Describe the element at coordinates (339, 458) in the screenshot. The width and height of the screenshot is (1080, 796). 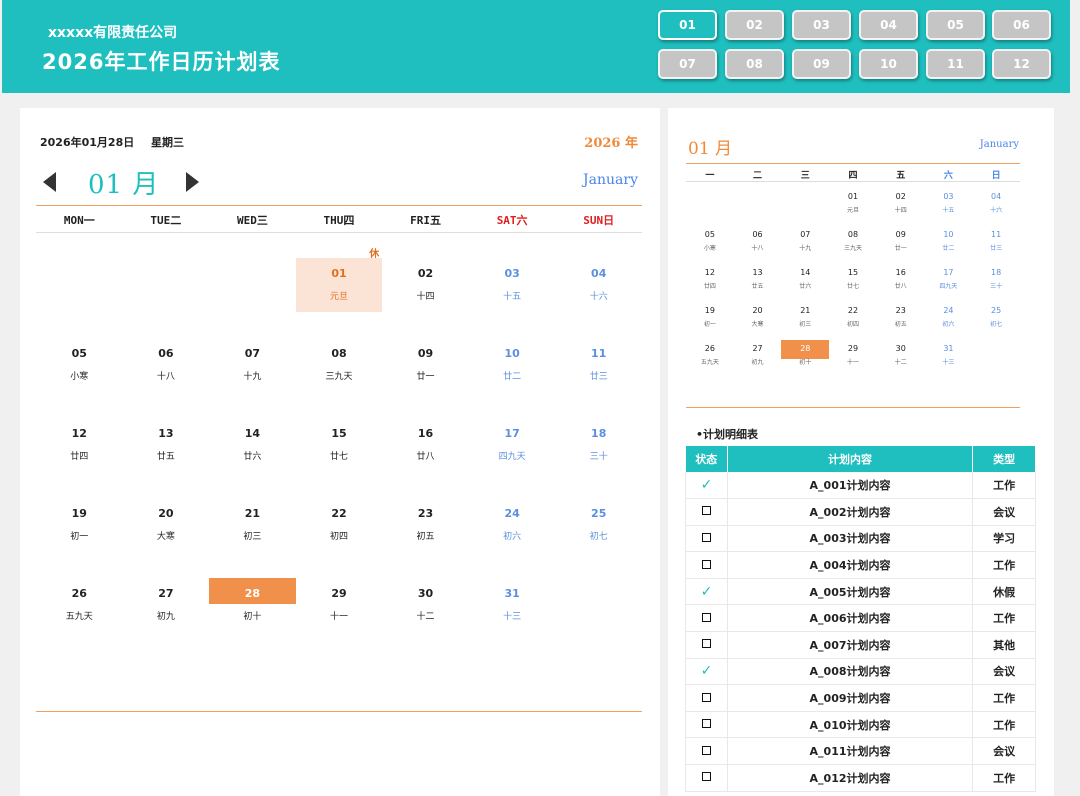
I see `day-cell: 15 廿七` at that location.